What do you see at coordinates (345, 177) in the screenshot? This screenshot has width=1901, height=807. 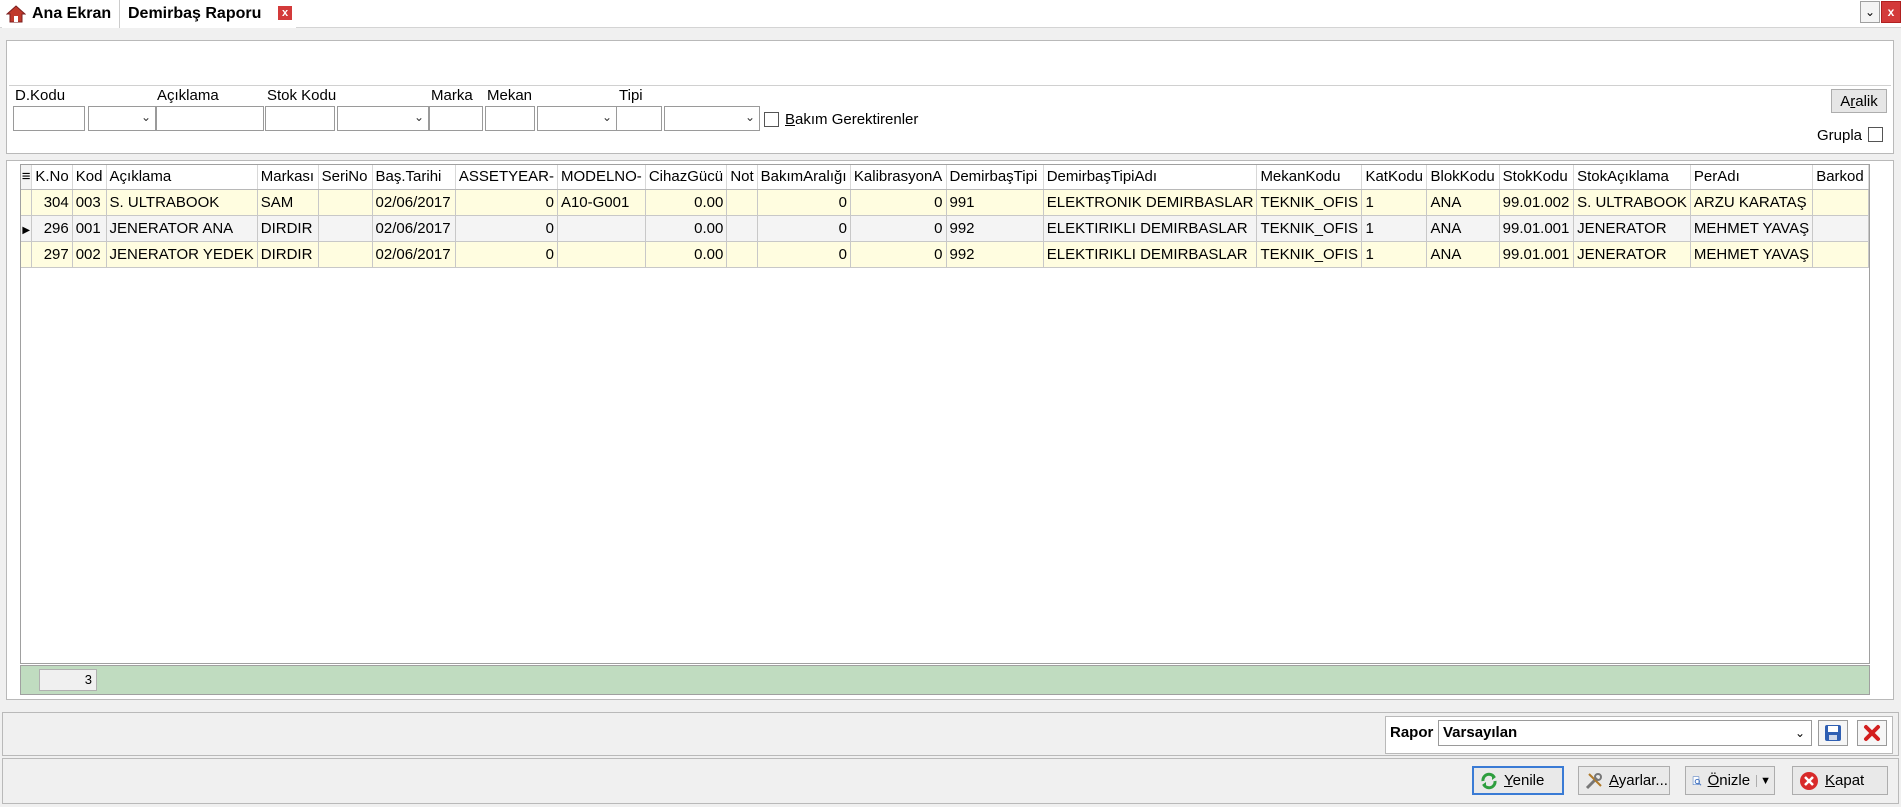 I see `column-header: SeriNo` at bounding box center [345, 177].